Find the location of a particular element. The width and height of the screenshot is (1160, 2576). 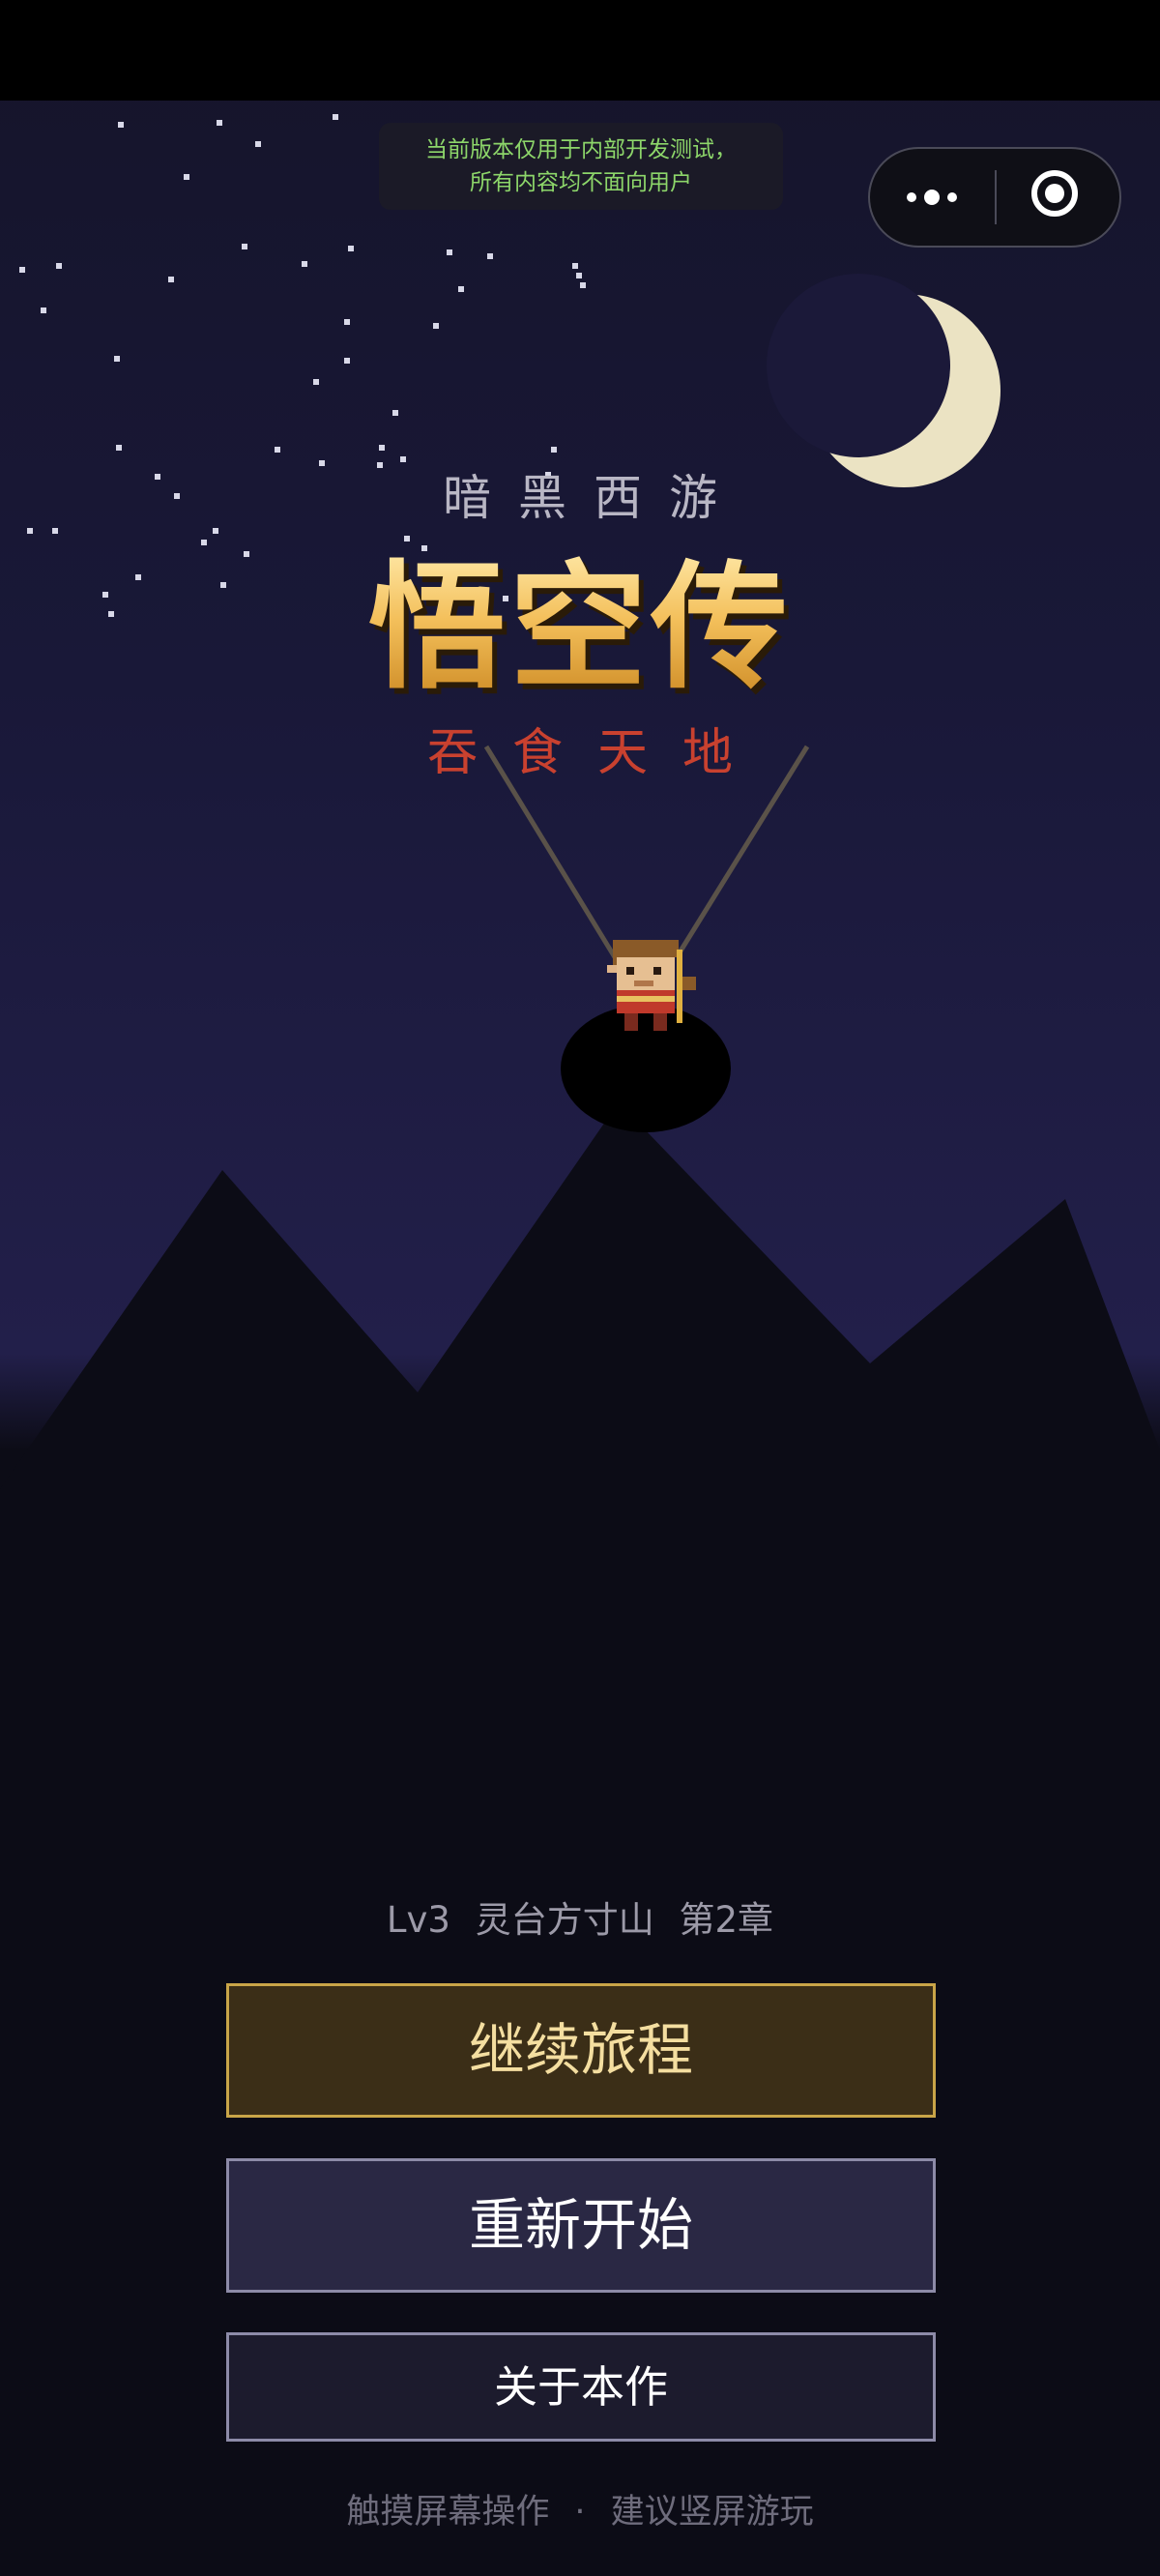

target-close-icon is located at coordinates (1058, 197).